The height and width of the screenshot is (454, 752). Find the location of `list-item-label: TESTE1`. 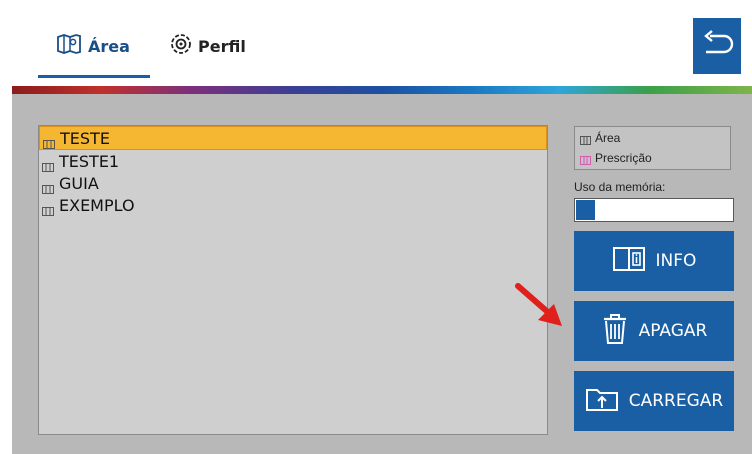

list-item-label: TESTE1 is located at coordinates (89, 161).